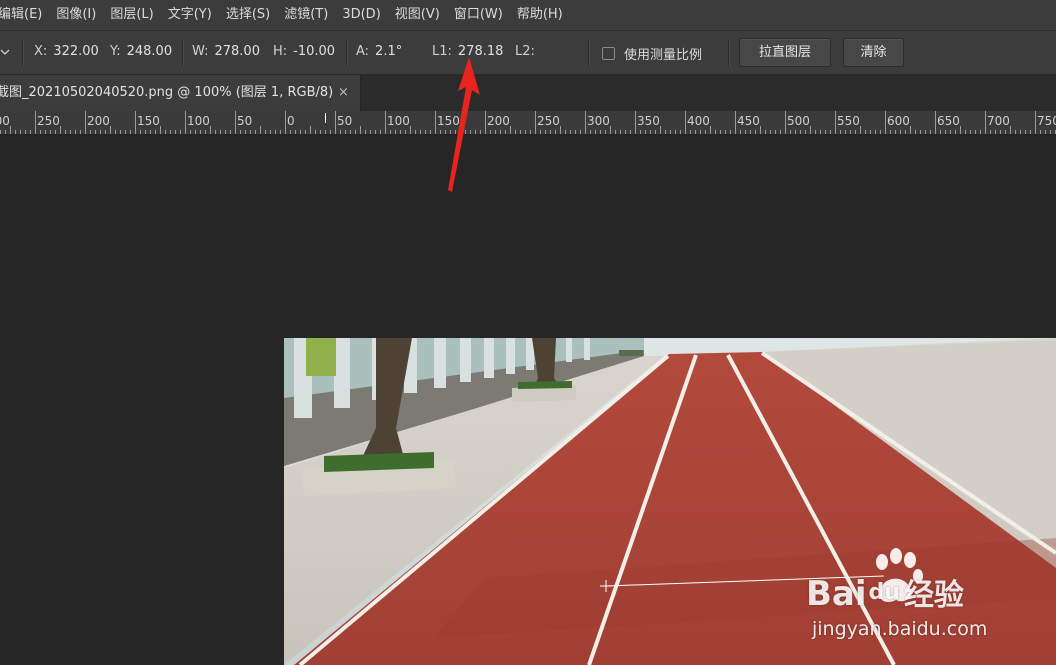 Image resolution: width=1056 pixels, height=665 pixels. Describe the element at coordinates (190, 15) in the screenshot. I see `menu-type: 文字(Y)` at that location.